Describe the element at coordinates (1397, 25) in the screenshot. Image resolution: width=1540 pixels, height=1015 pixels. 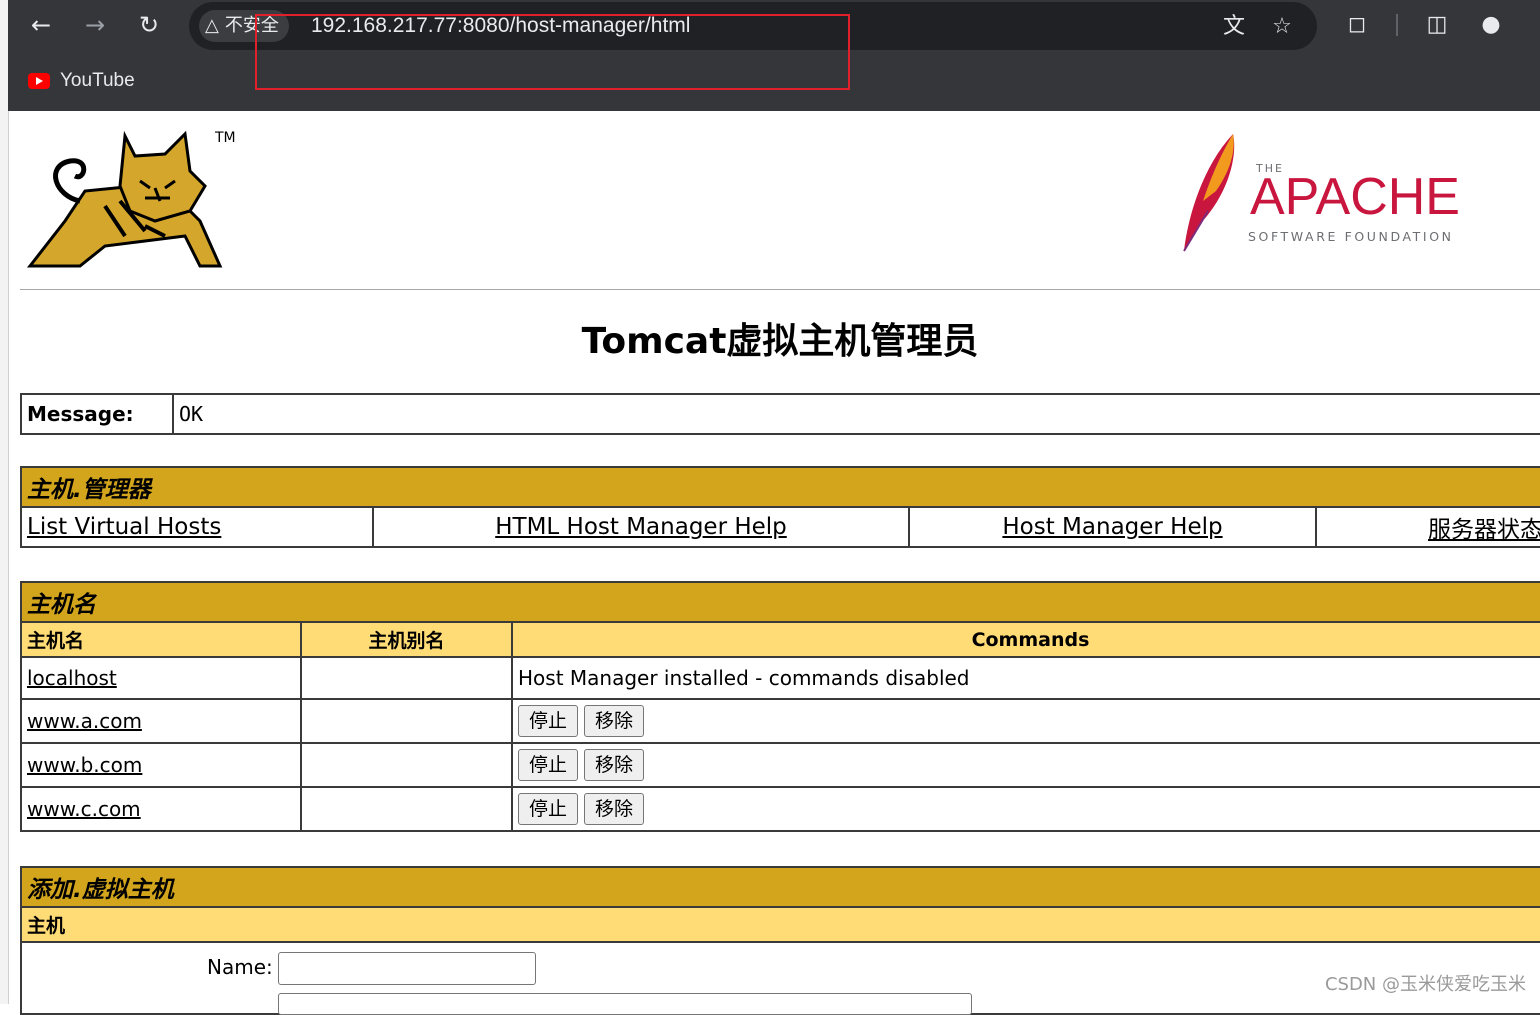
I see `toolbar-divider` at that location.